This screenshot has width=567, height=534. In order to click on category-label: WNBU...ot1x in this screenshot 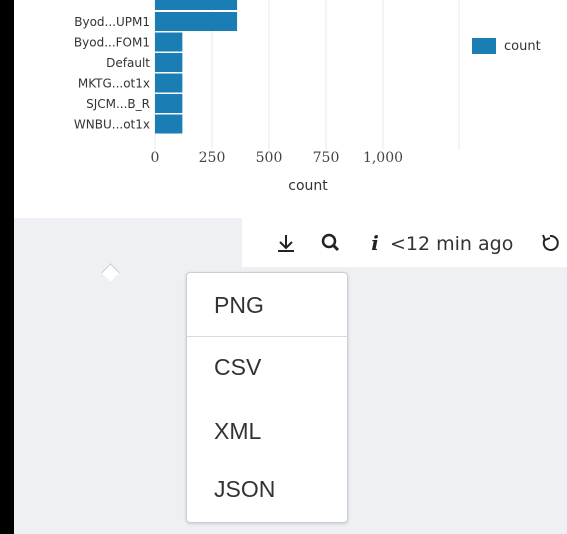, I will do `click(112, 125)`.